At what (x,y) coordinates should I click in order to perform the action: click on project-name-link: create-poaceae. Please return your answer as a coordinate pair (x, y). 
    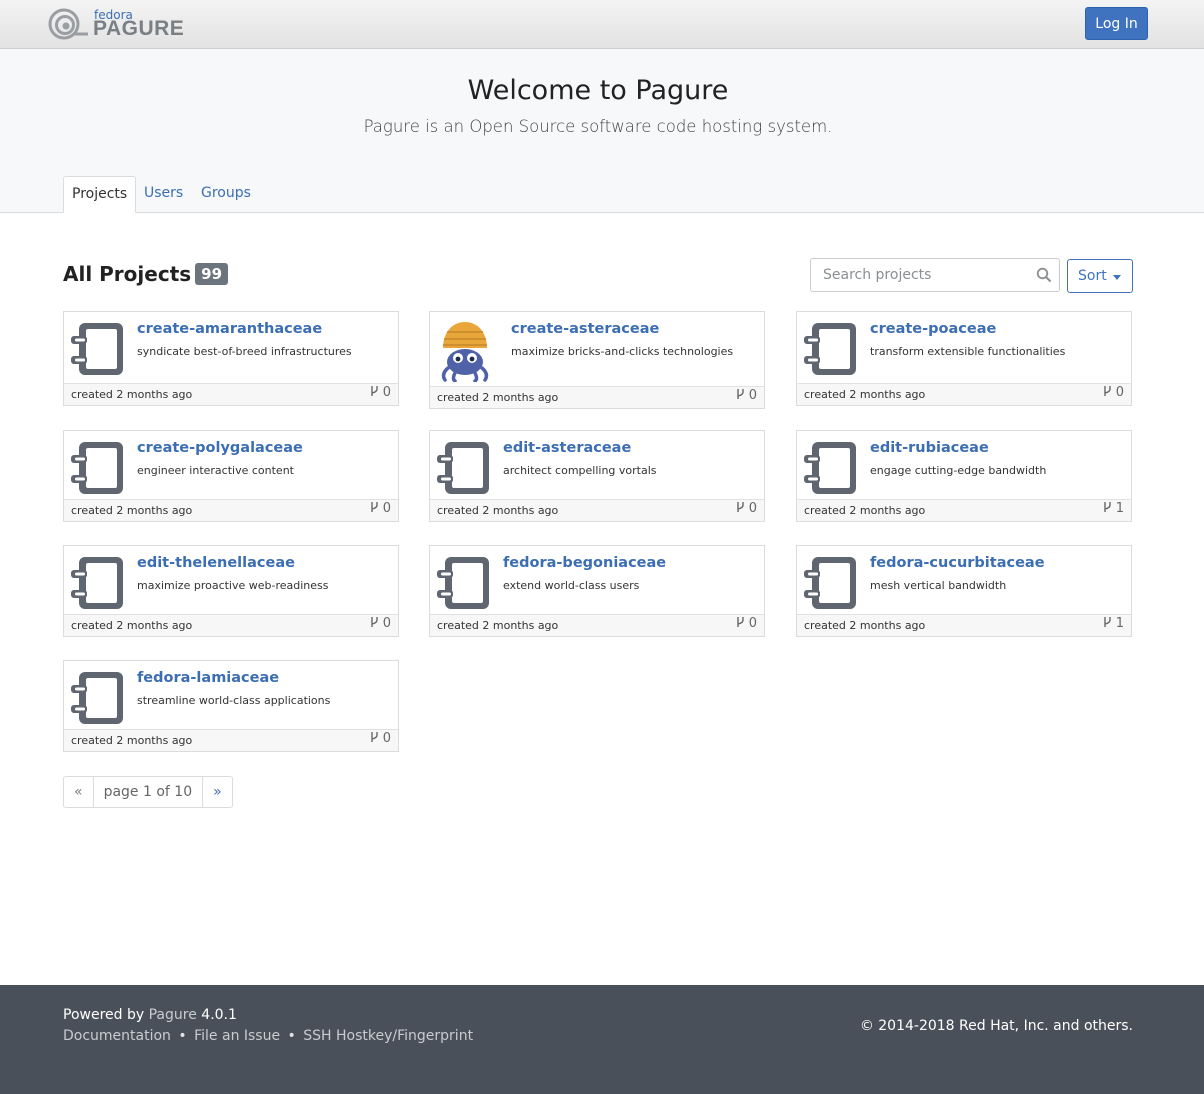
    Looking at the image, I should click on (933, 329).